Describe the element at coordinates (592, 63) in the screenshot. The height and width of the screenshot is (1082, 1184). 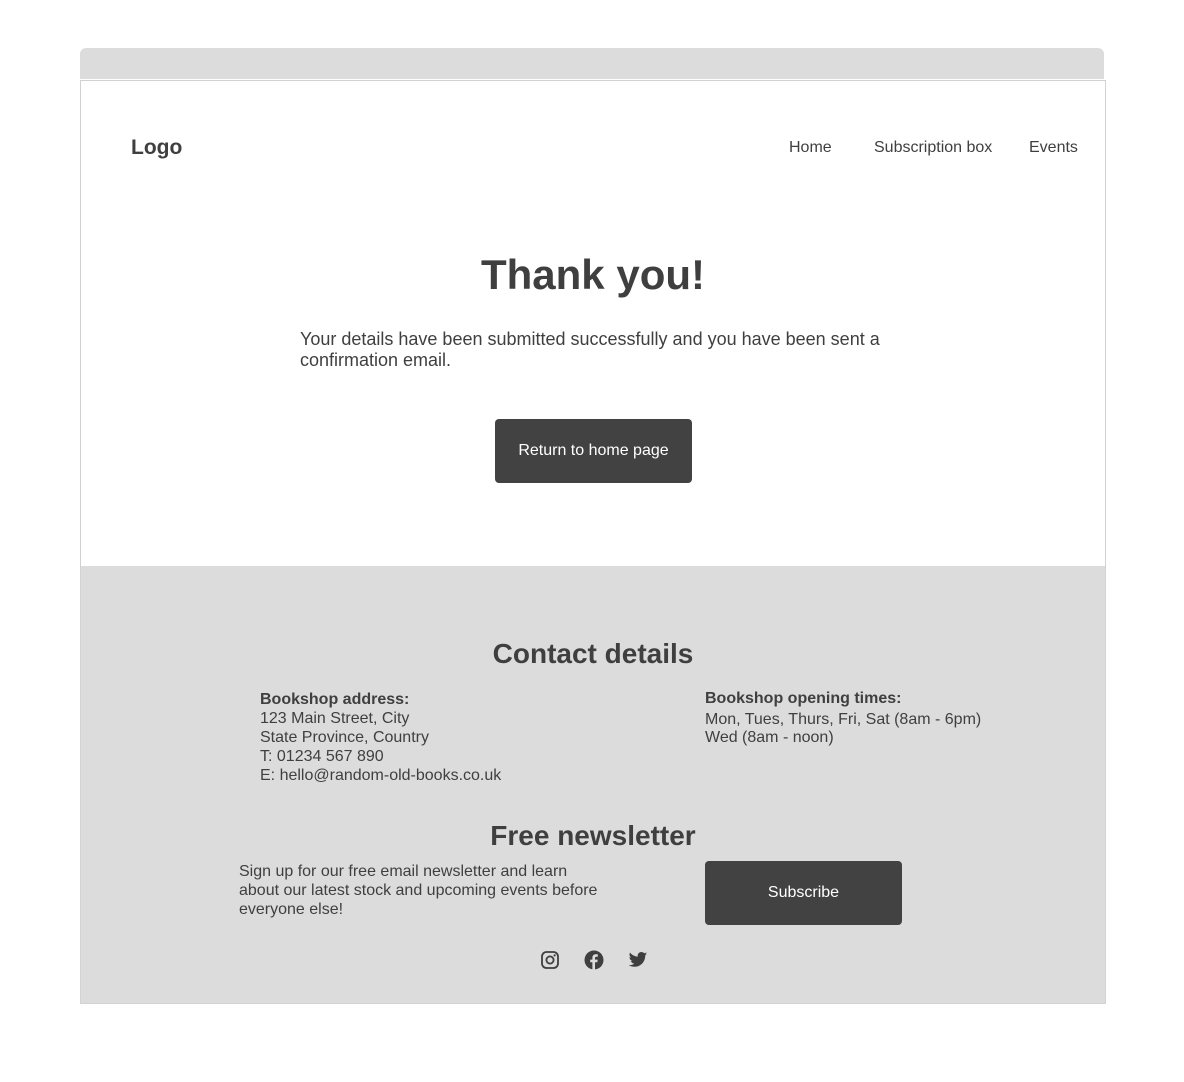
I see `browser-top-bar` at that location.